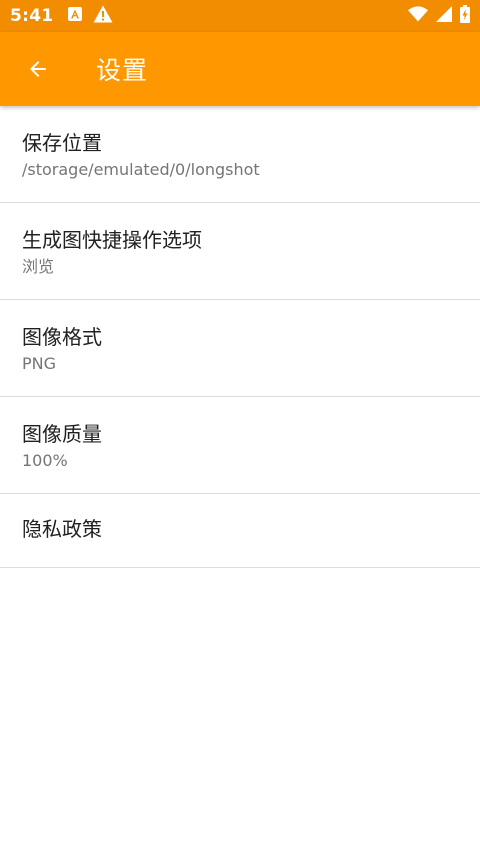  What do you see at coordinates (75, 16) in the screenshot?
I see `a-badge-icon` at bounding box center [75, 16].